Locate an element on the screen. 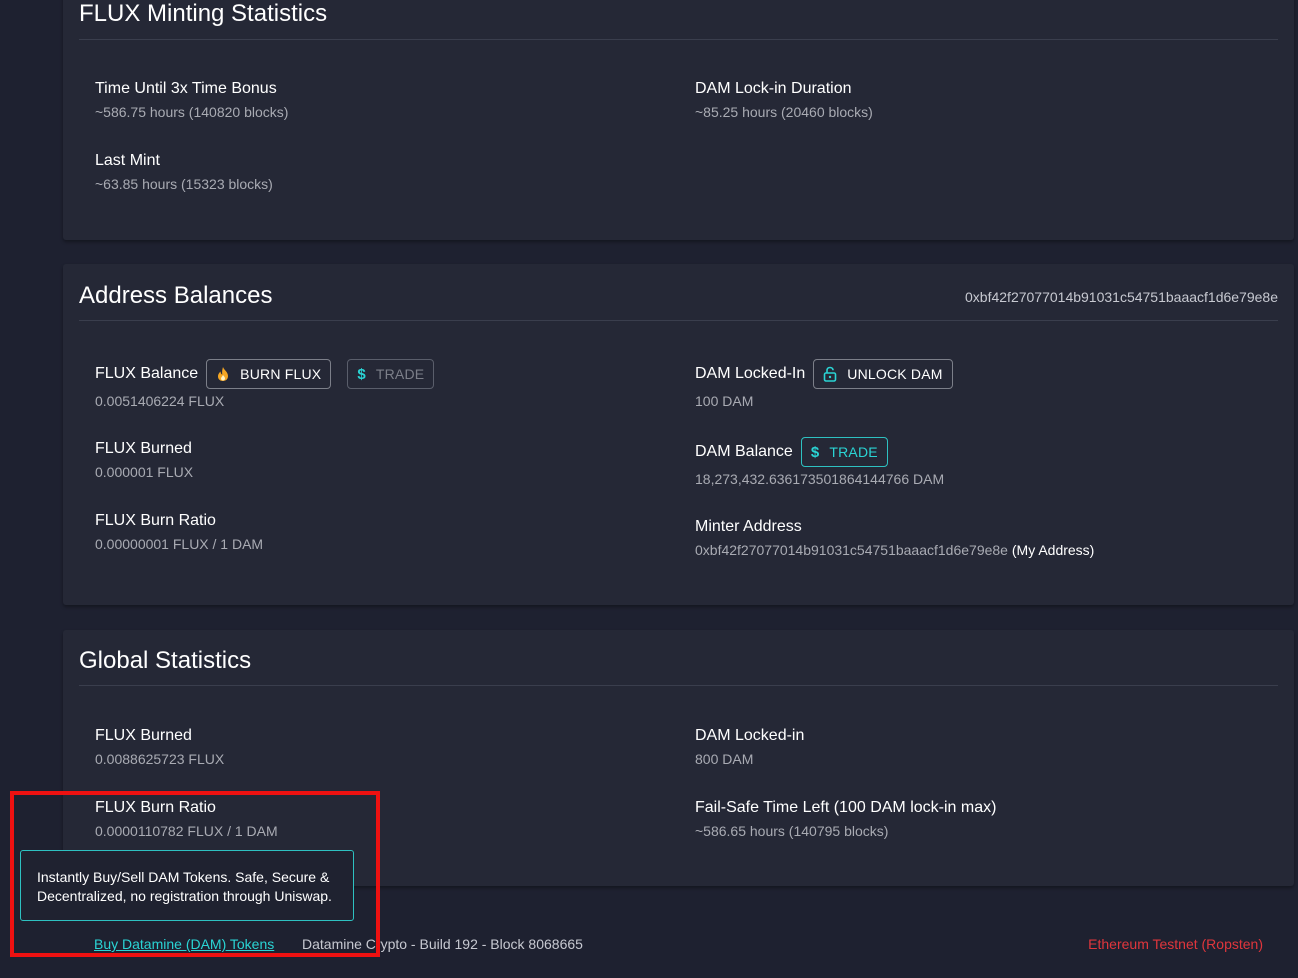  stat-last-mint: Last Mint ~63.85 hours (15323 blocks) is located at coordinates (184, 172).